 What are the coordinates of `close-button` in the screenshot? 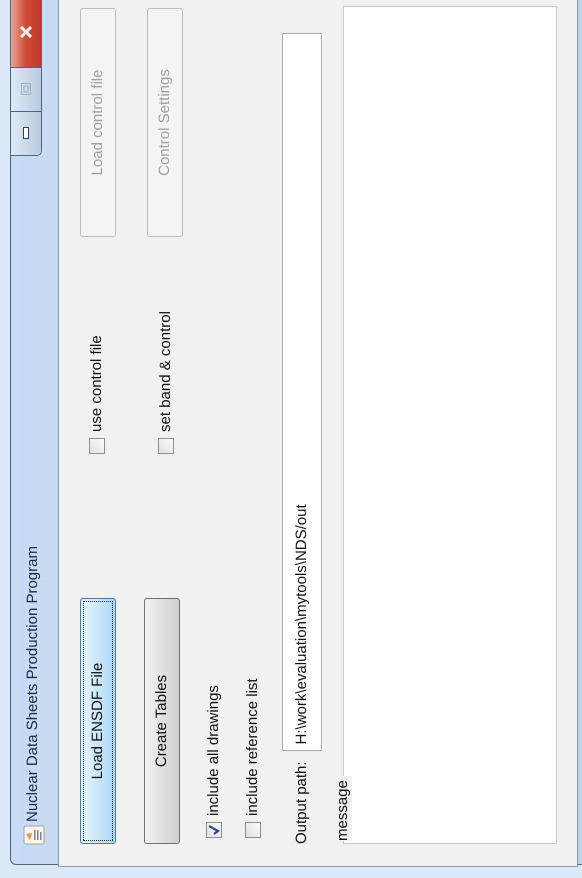 It's located at (26, 33).